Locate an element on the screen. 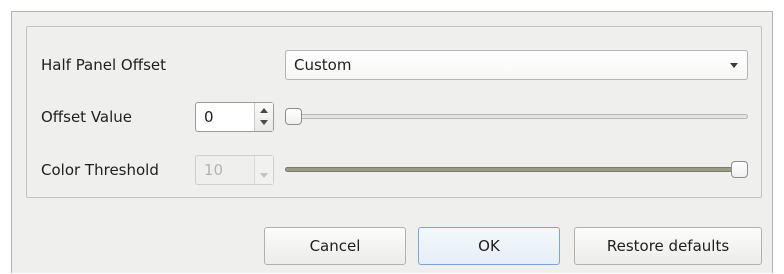 This screenshot has height=274, width=784. offset-value-slider is located at coordinates (516, 117).